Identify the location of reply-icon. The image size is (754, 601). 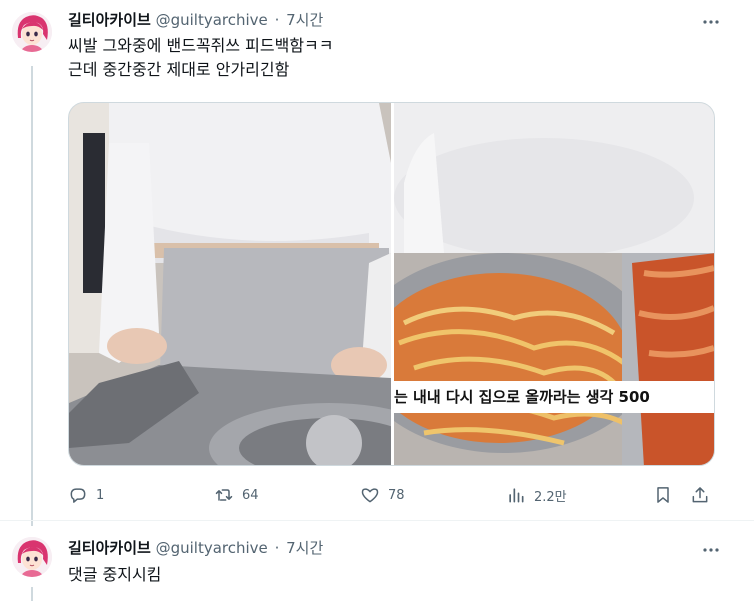
(78, 495).